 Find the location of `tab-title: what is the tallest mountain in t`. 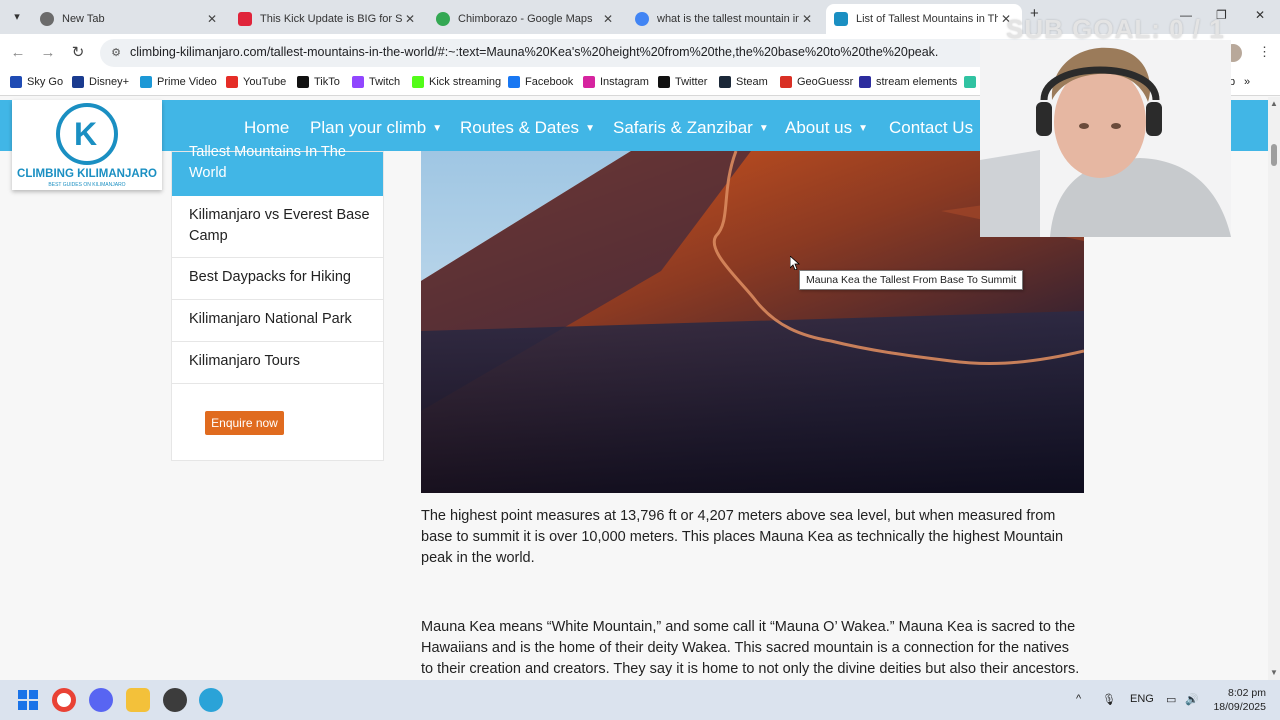

tab-title: what is the tallest mountain in t is located at coordinates (728, 19).